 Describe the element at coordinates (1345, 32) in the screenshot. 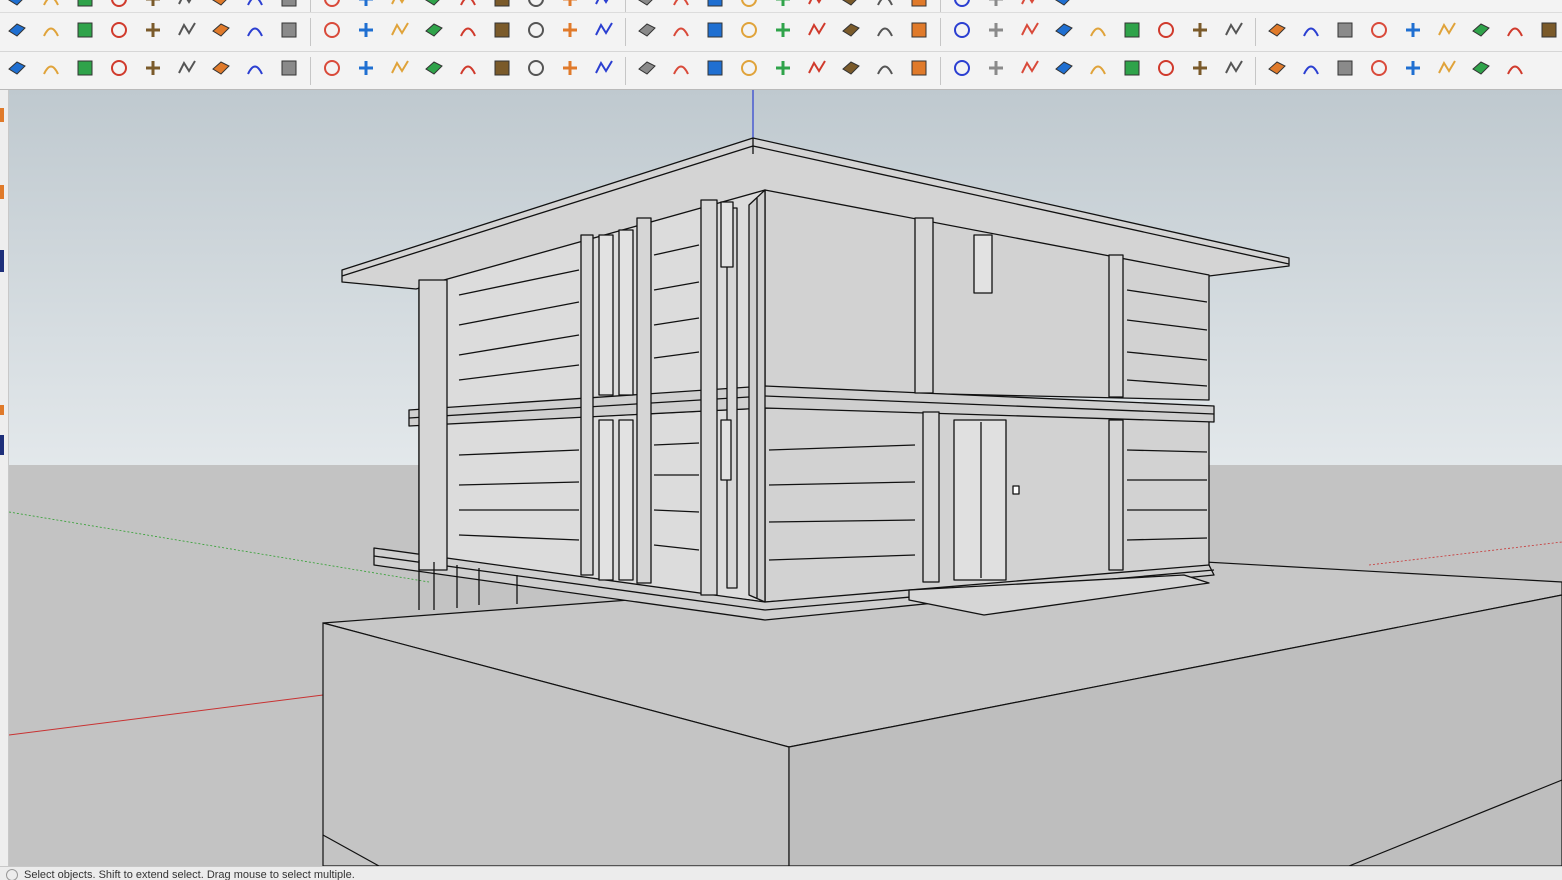

I see `hatch-1-button` at that location.